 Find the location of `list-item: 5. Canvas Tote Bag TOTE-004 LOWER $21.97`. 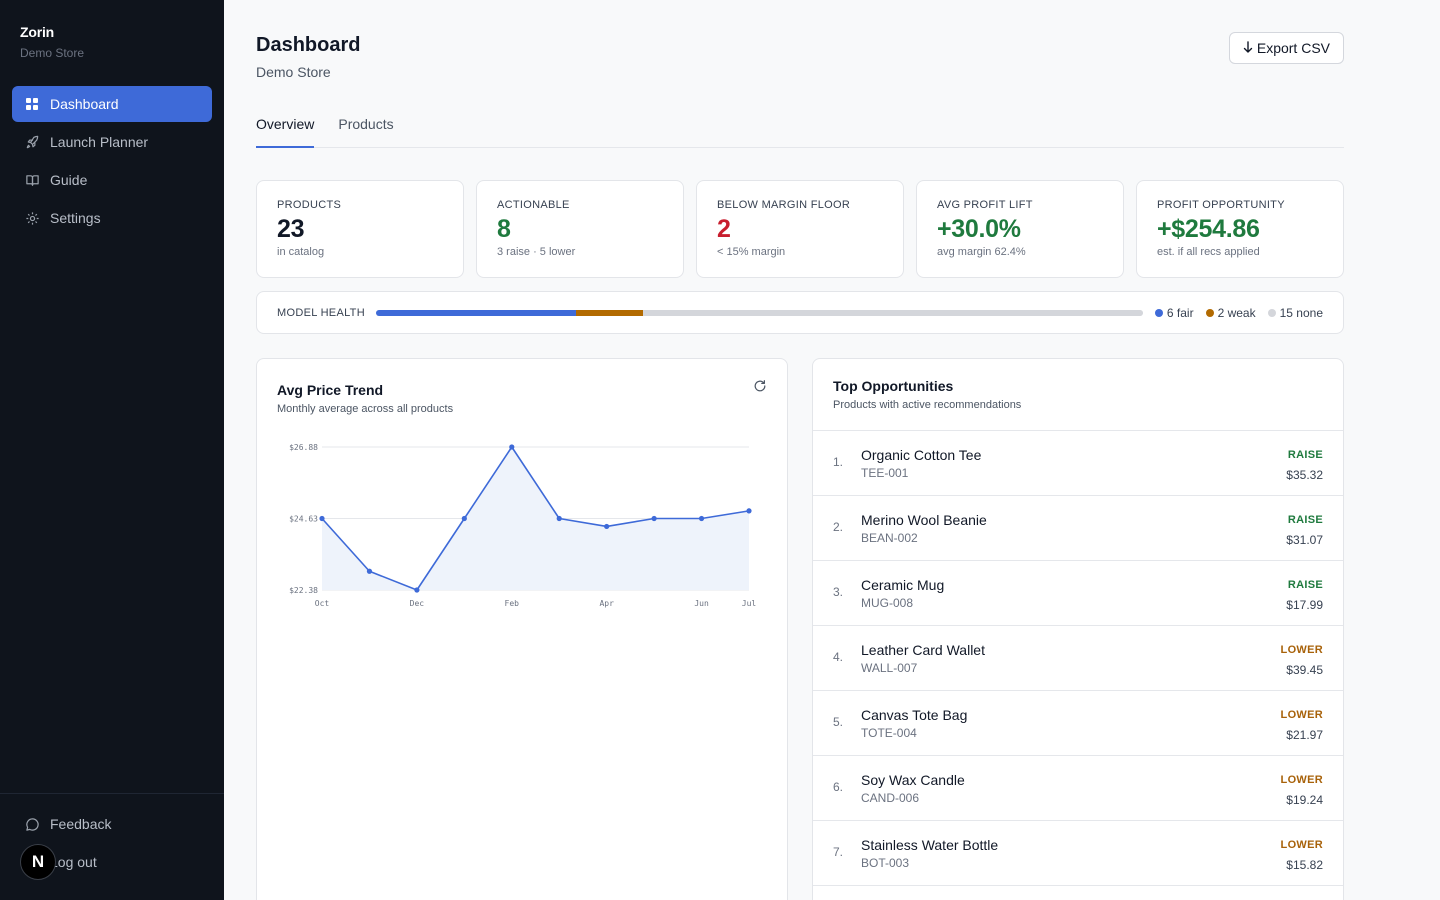

list-item: 5. Canvas Tote Bag TOTE-004 LOWER $21.97 is located at coordinates (1078, 723).